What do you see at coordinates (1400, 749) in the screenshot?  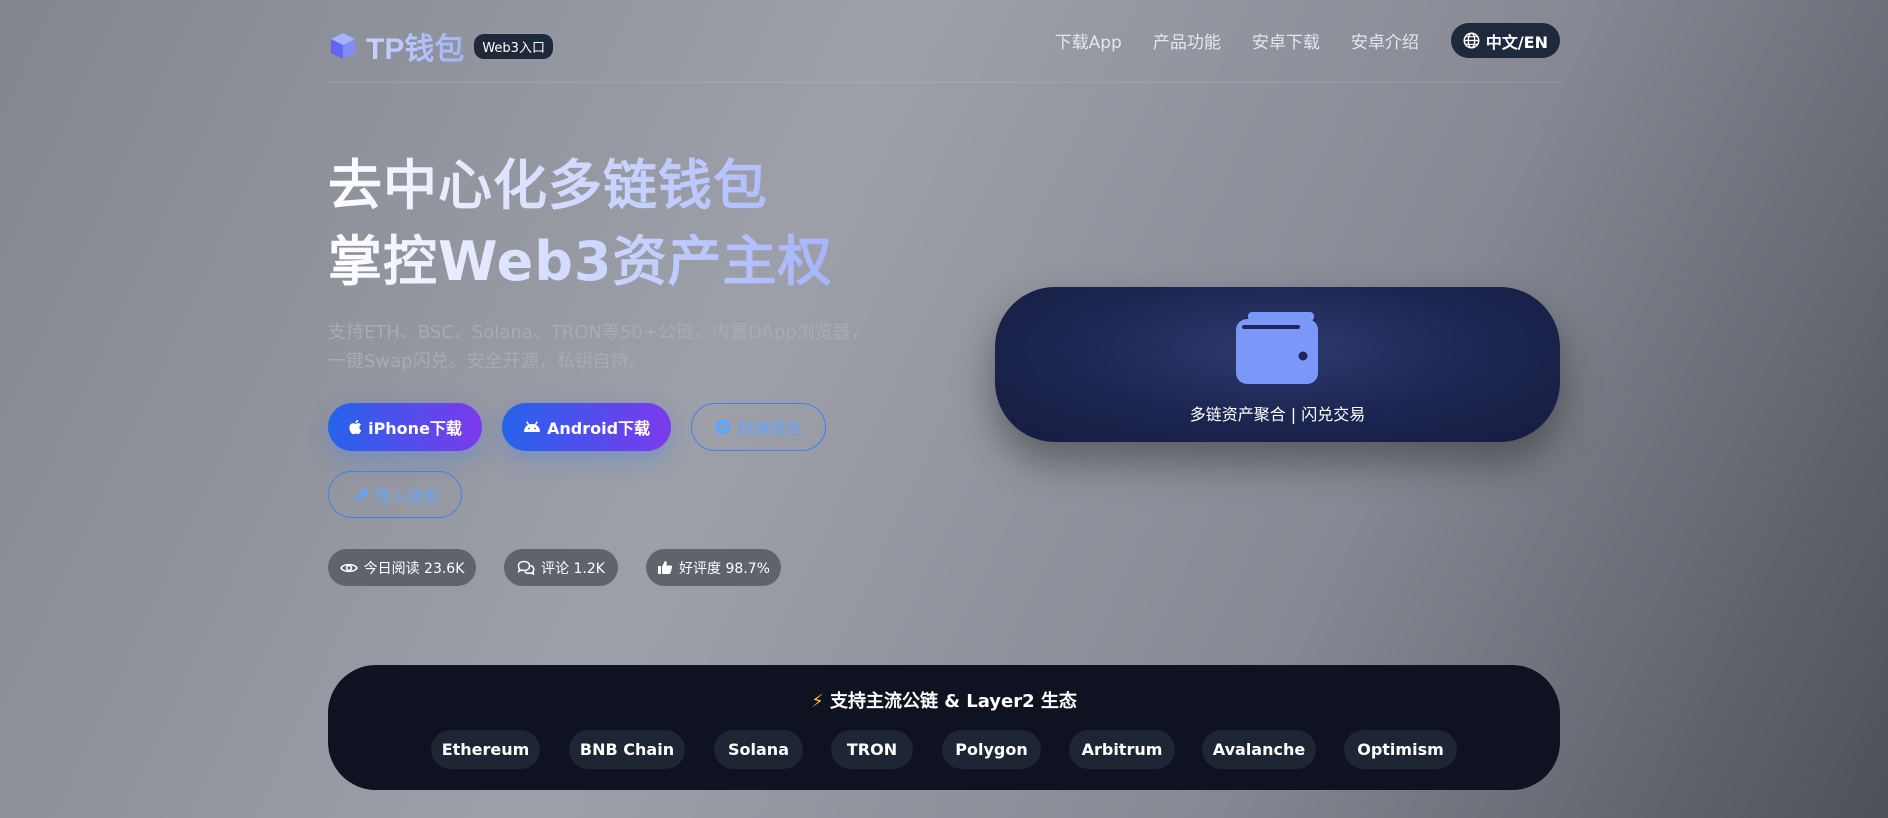 I see `chain-pill-optimism: Optimism` at bounding box center [1400, 749].